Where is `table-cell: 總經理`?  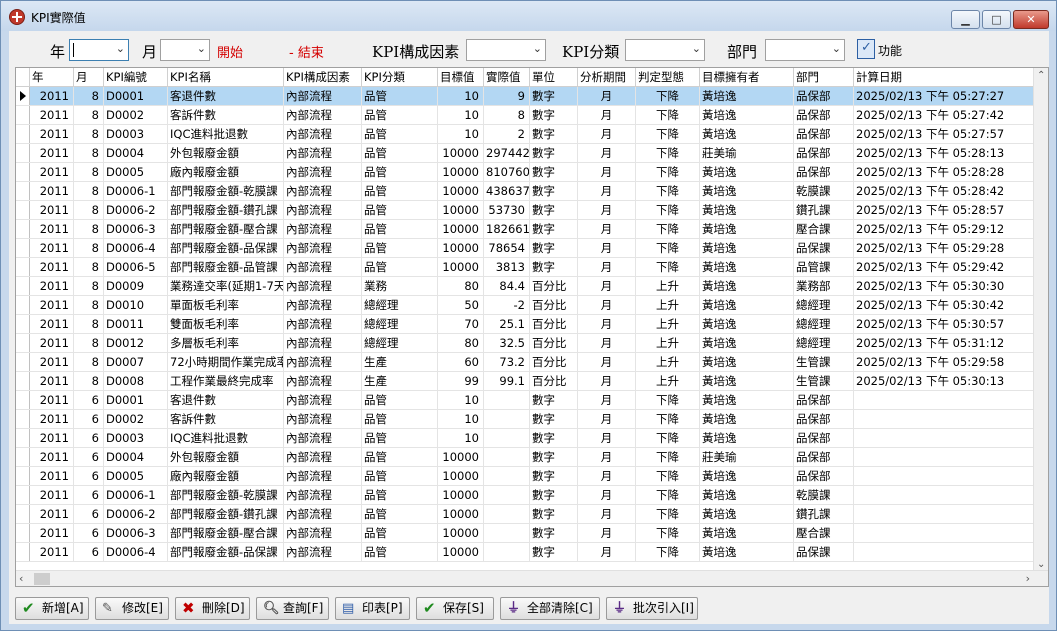 table-cell: 總經理 is located at coordinates (824, 343).